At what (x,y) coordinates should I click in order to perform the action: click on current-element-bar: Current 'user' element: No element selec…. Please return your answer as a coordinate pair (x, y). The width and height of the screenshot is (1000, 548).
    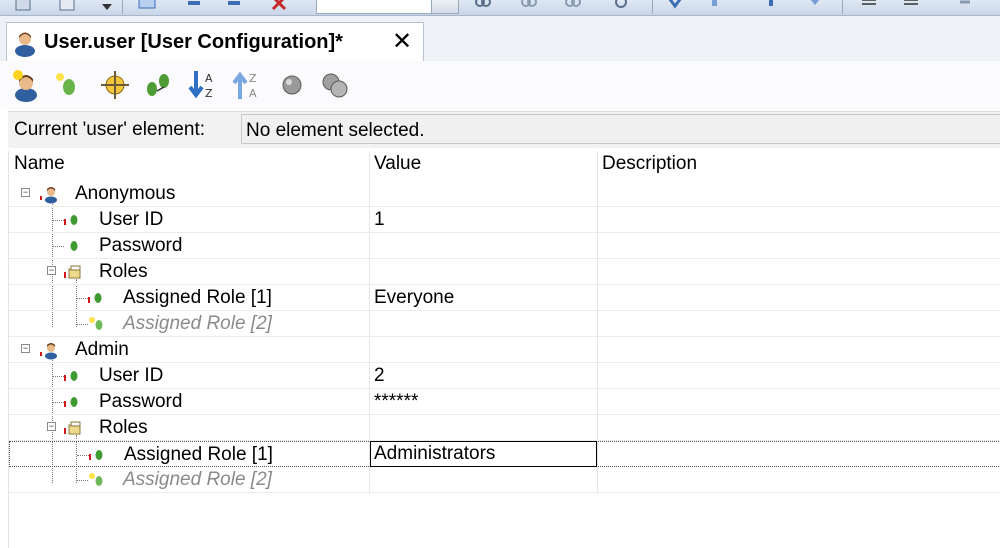
    Looking at the image, I should click on (504, 129).